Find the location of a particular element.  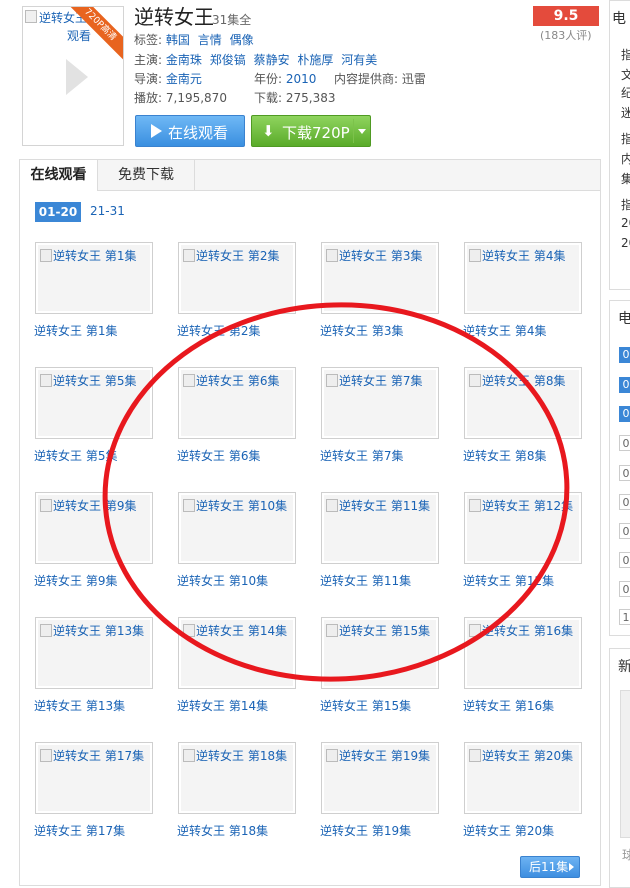

episode-thumbnail: 逆转女王 第20集 is located at coordinates (523, 778).